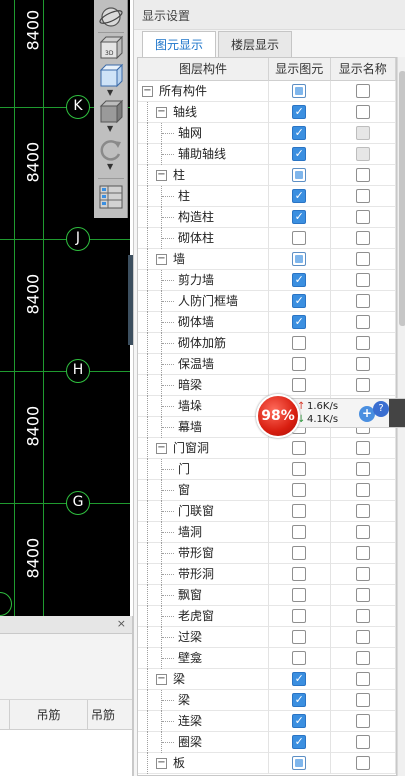 Image resolution: width=405 pixels, height=776 pixels. Describe the element at coordinates (381, 409) in the screenshot. I see `help-icon: ?` at that location.